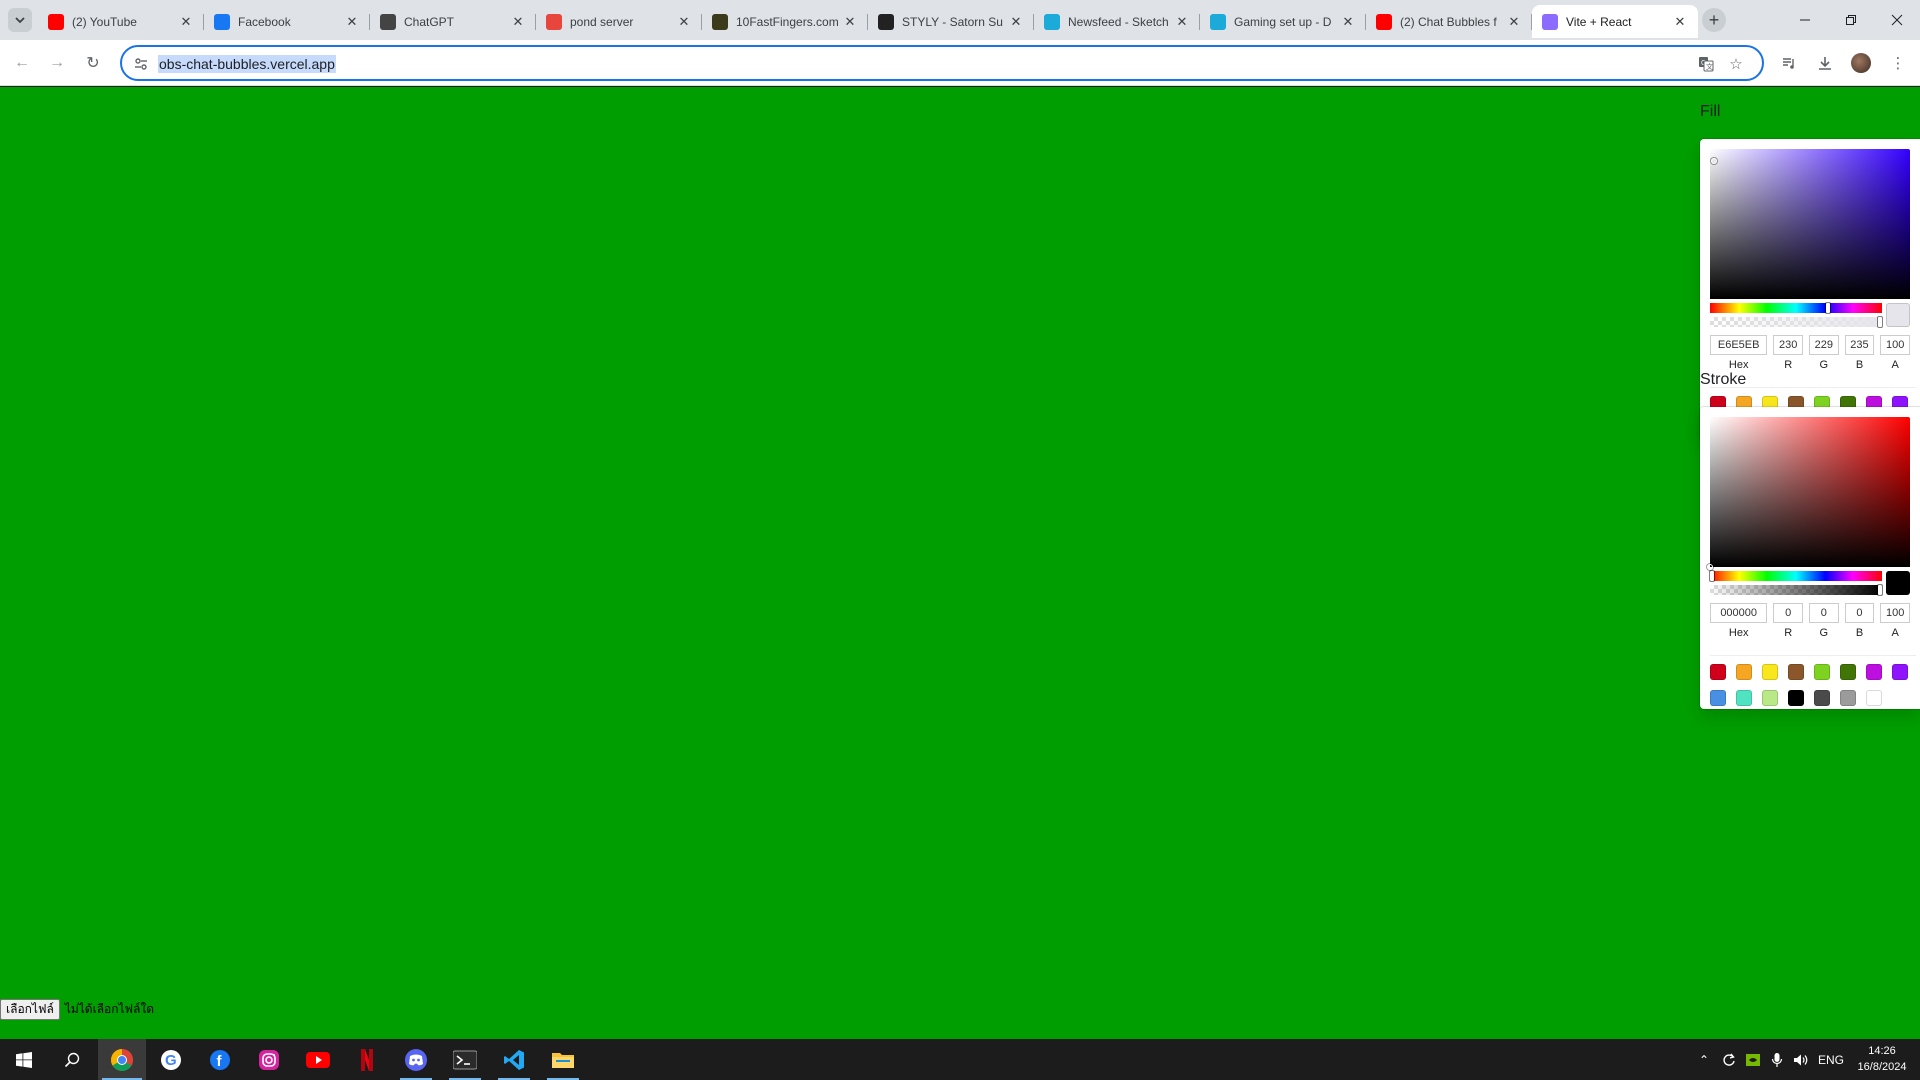  I want to click on stroke-r-input, so click(1788, 613).